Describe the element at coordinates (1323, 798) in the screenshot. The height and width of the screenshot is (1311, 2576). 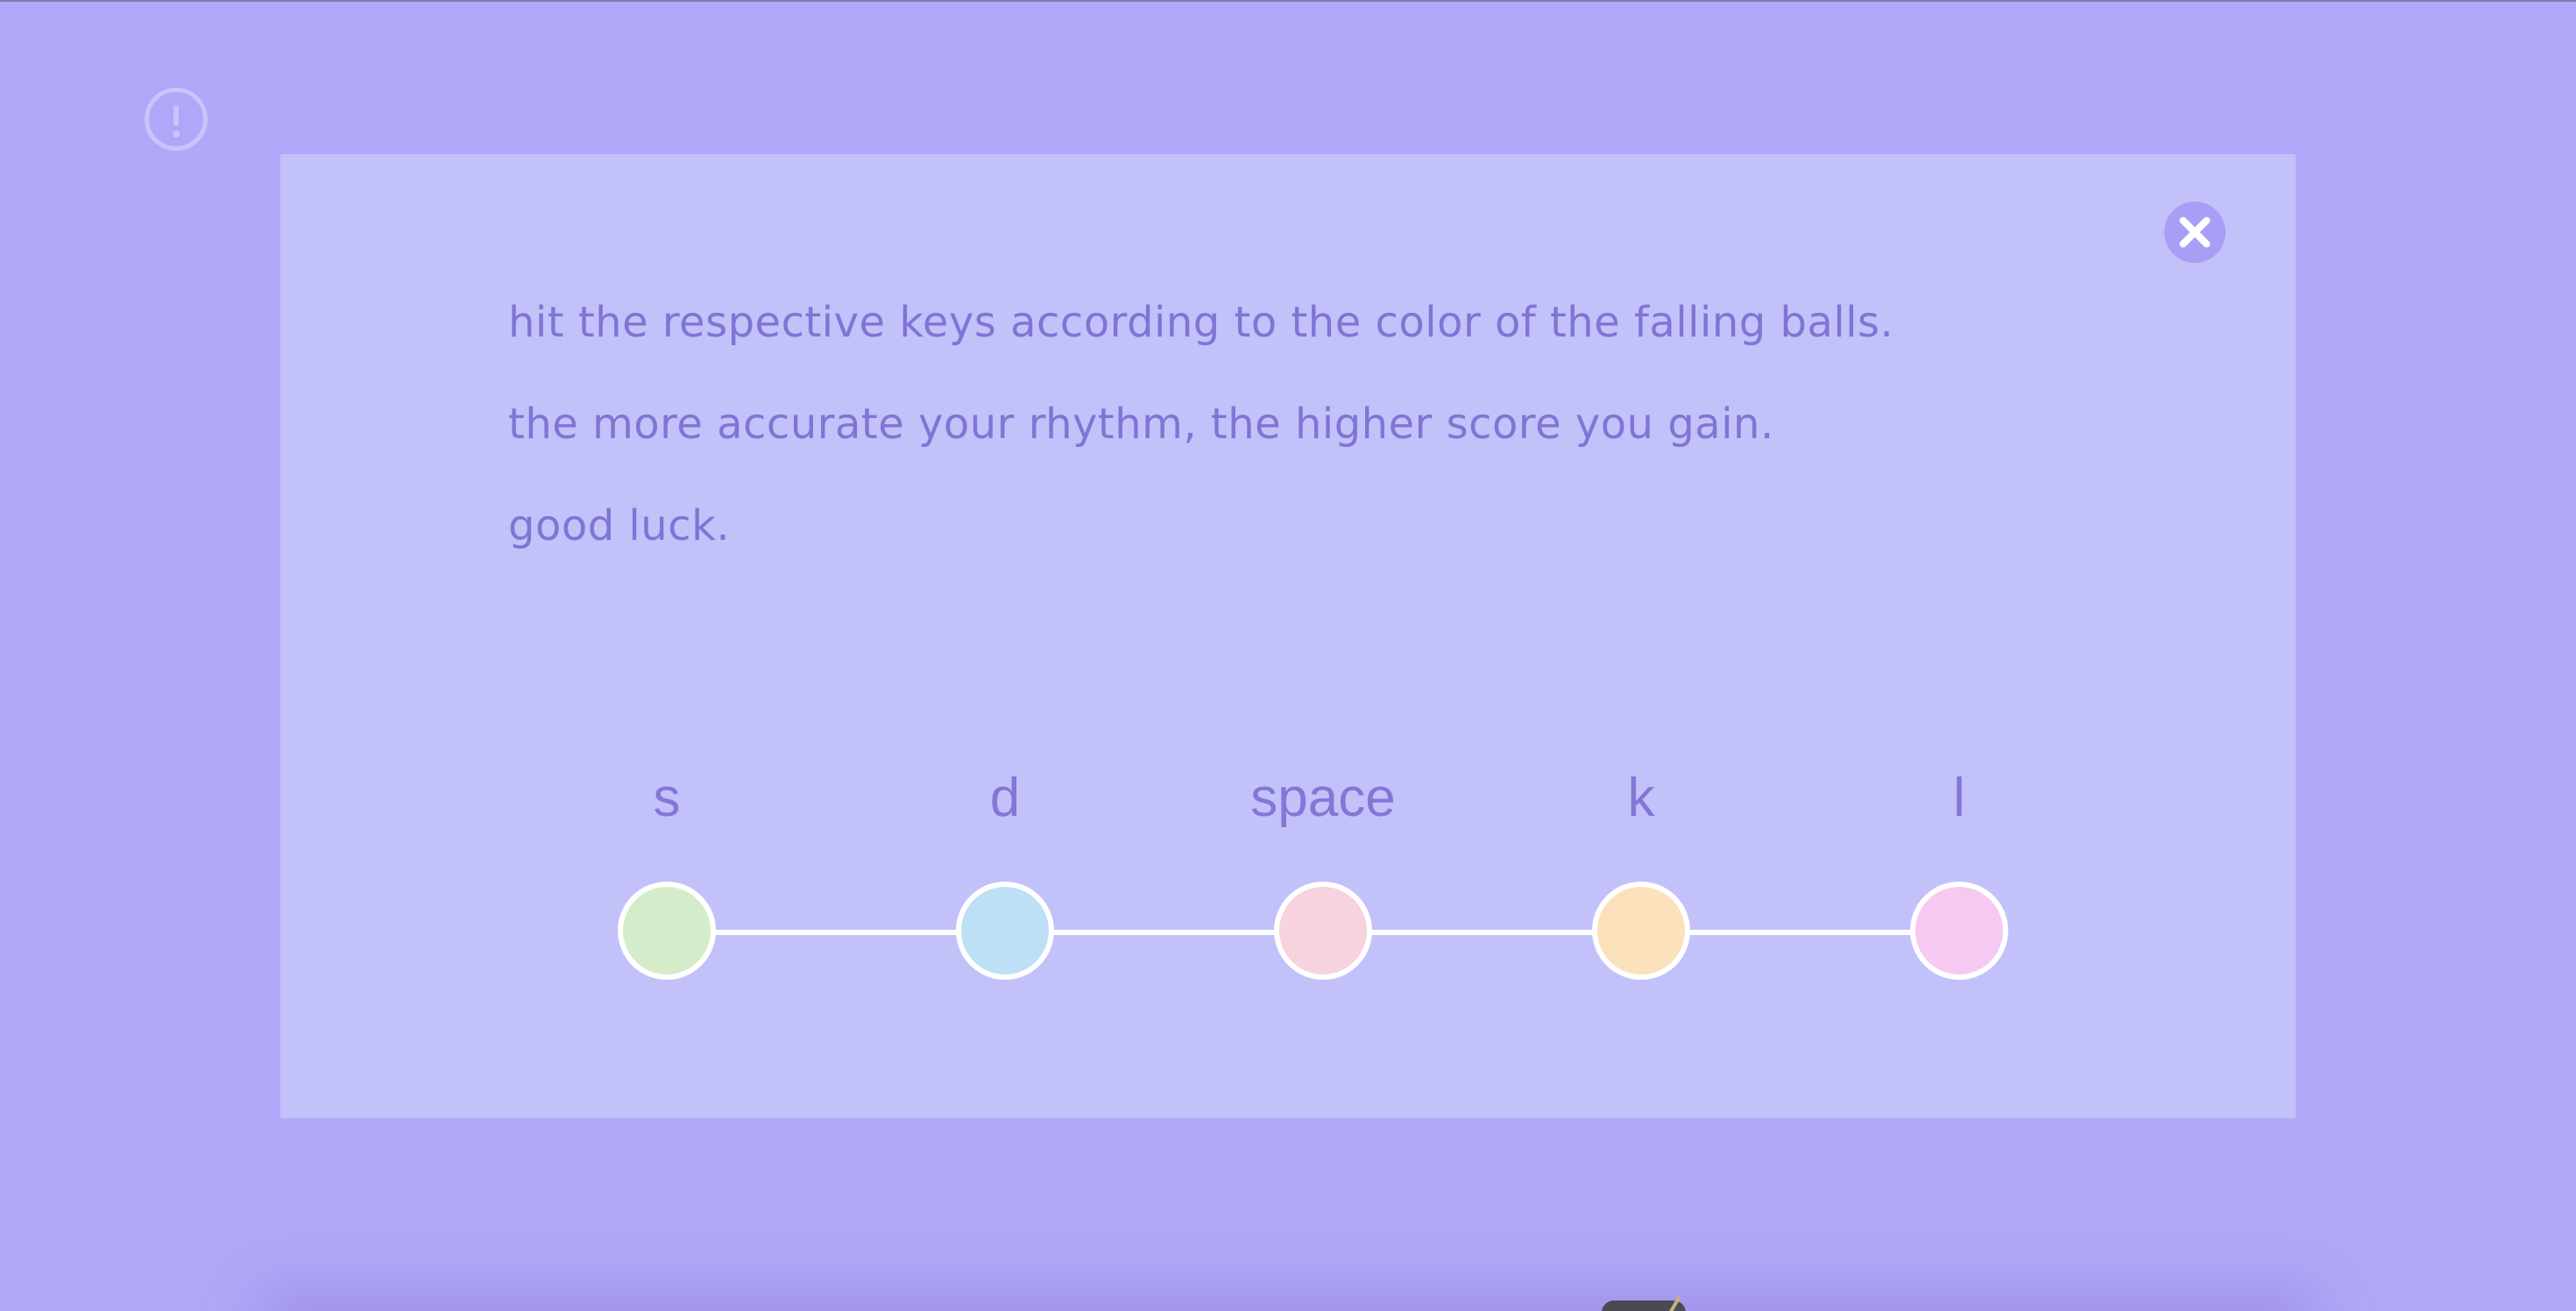
I see `key-label: space` at that location.